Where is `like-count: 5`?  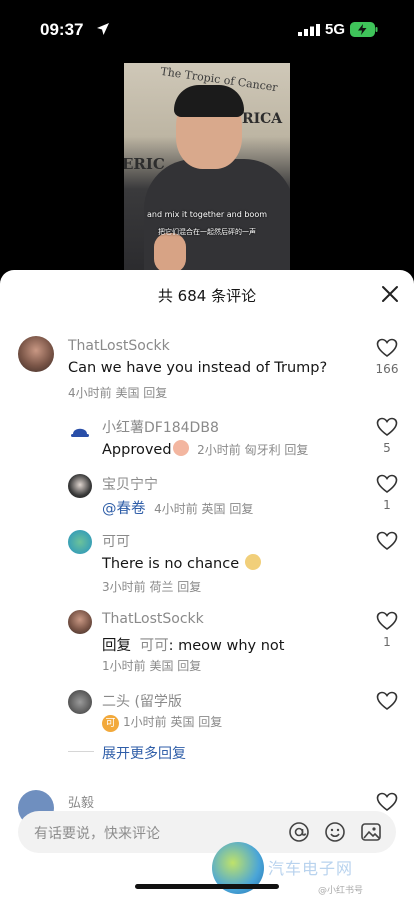
like-count: 5 is located at coordinates (387, 448).